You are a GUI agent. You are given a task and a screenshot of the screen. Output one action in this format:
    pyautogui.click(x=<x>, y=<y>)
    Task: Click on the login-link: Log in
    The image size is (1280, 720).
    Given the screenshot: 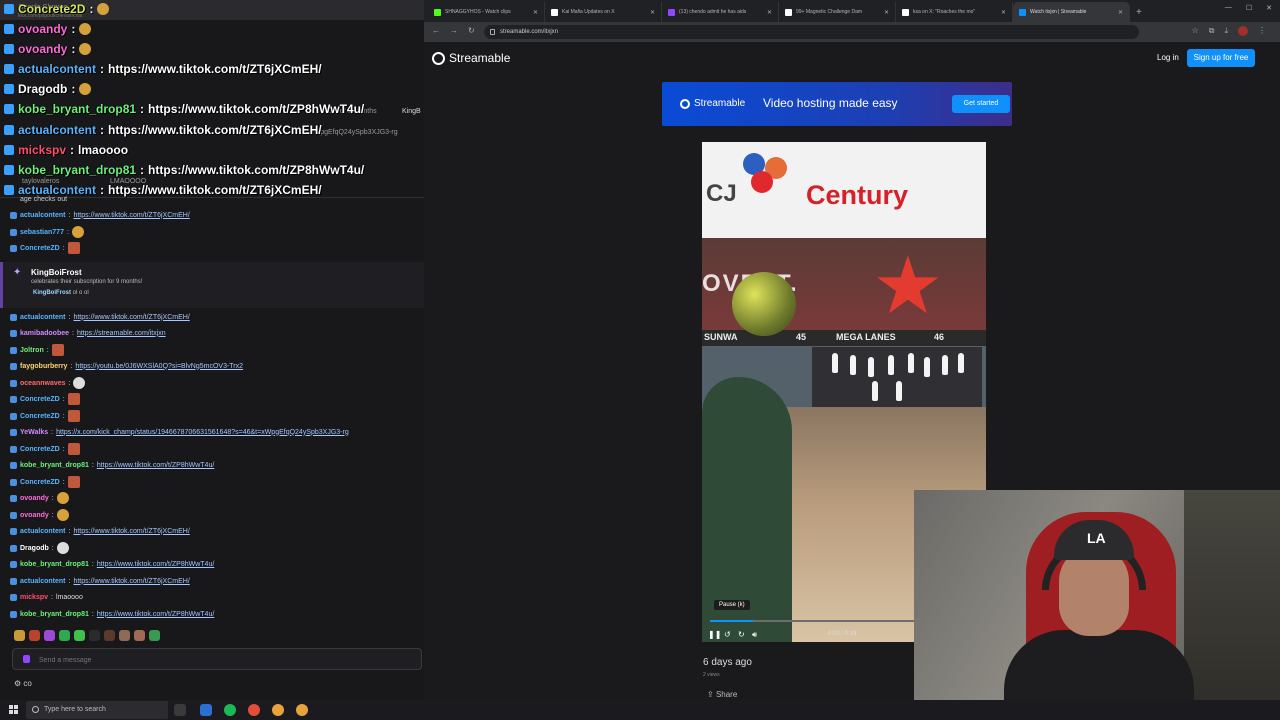 What is the action you would take?
    pyautogui.click(x=1168, y=57)
    